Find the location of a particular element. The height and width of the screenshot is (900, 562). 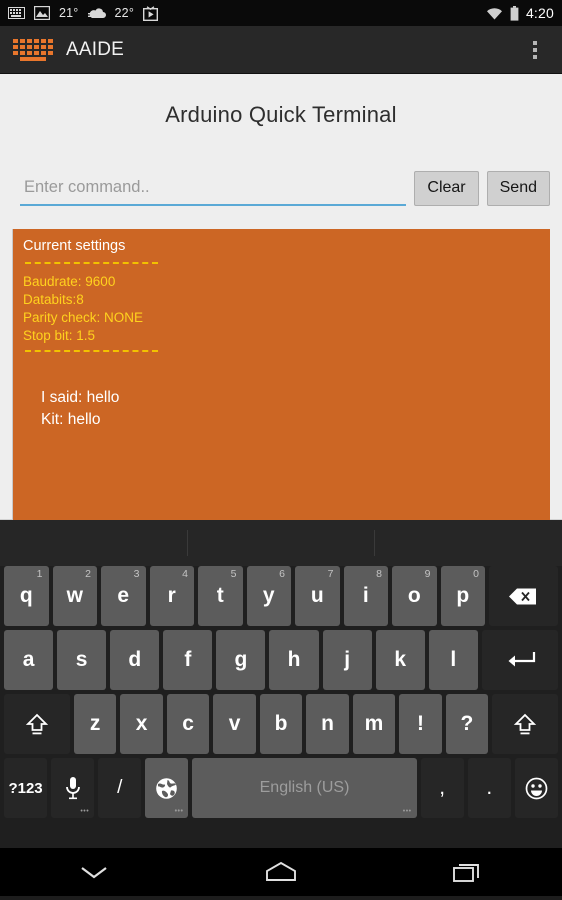

key-g: g is located at coordinates (241, 660).